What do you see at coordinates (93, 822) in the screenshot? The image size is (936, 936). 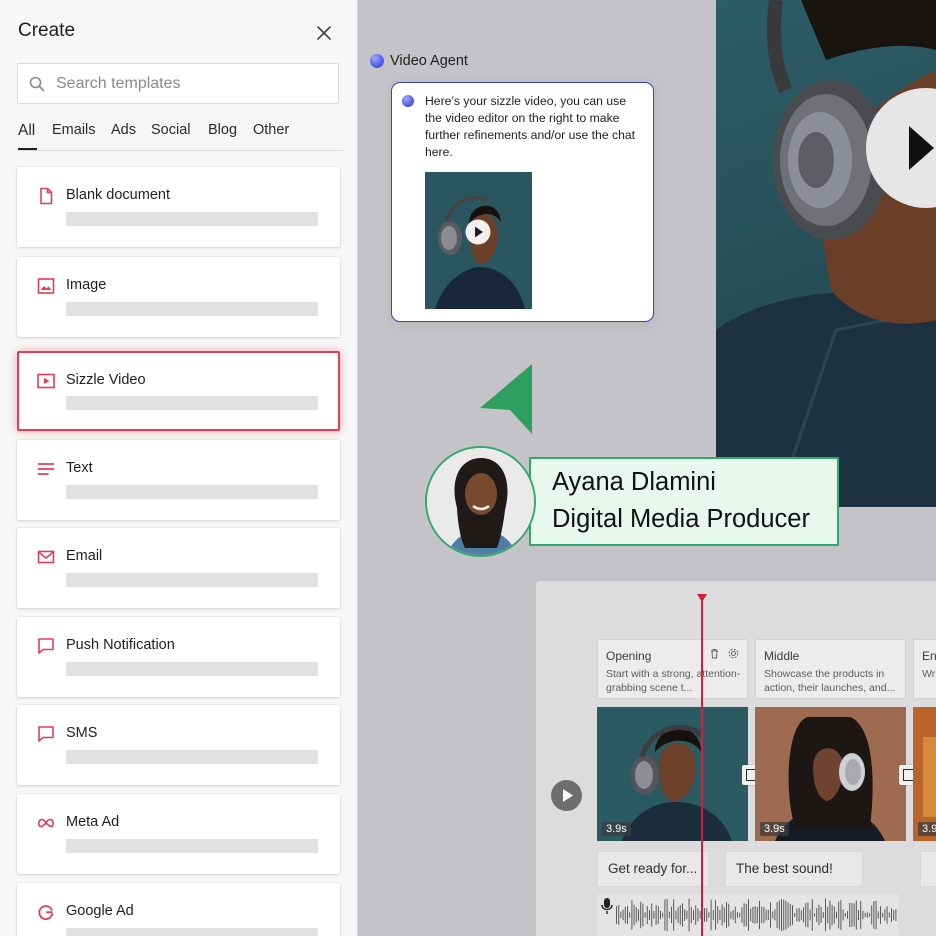 I see `template-label: Meta Ad` at bounding box center [93, 822].